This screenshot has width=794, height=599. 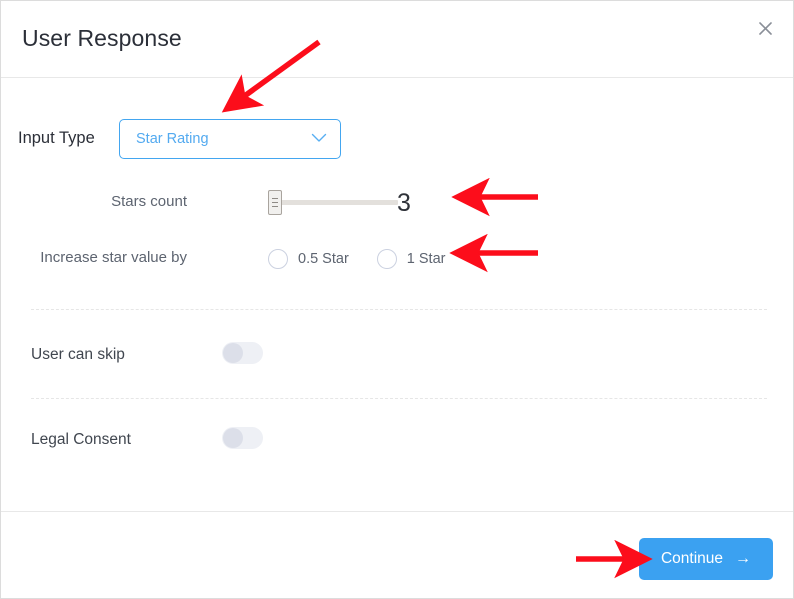 I want to click on input-type-row: Input Type Star Rating, so click(x=397, y=139).